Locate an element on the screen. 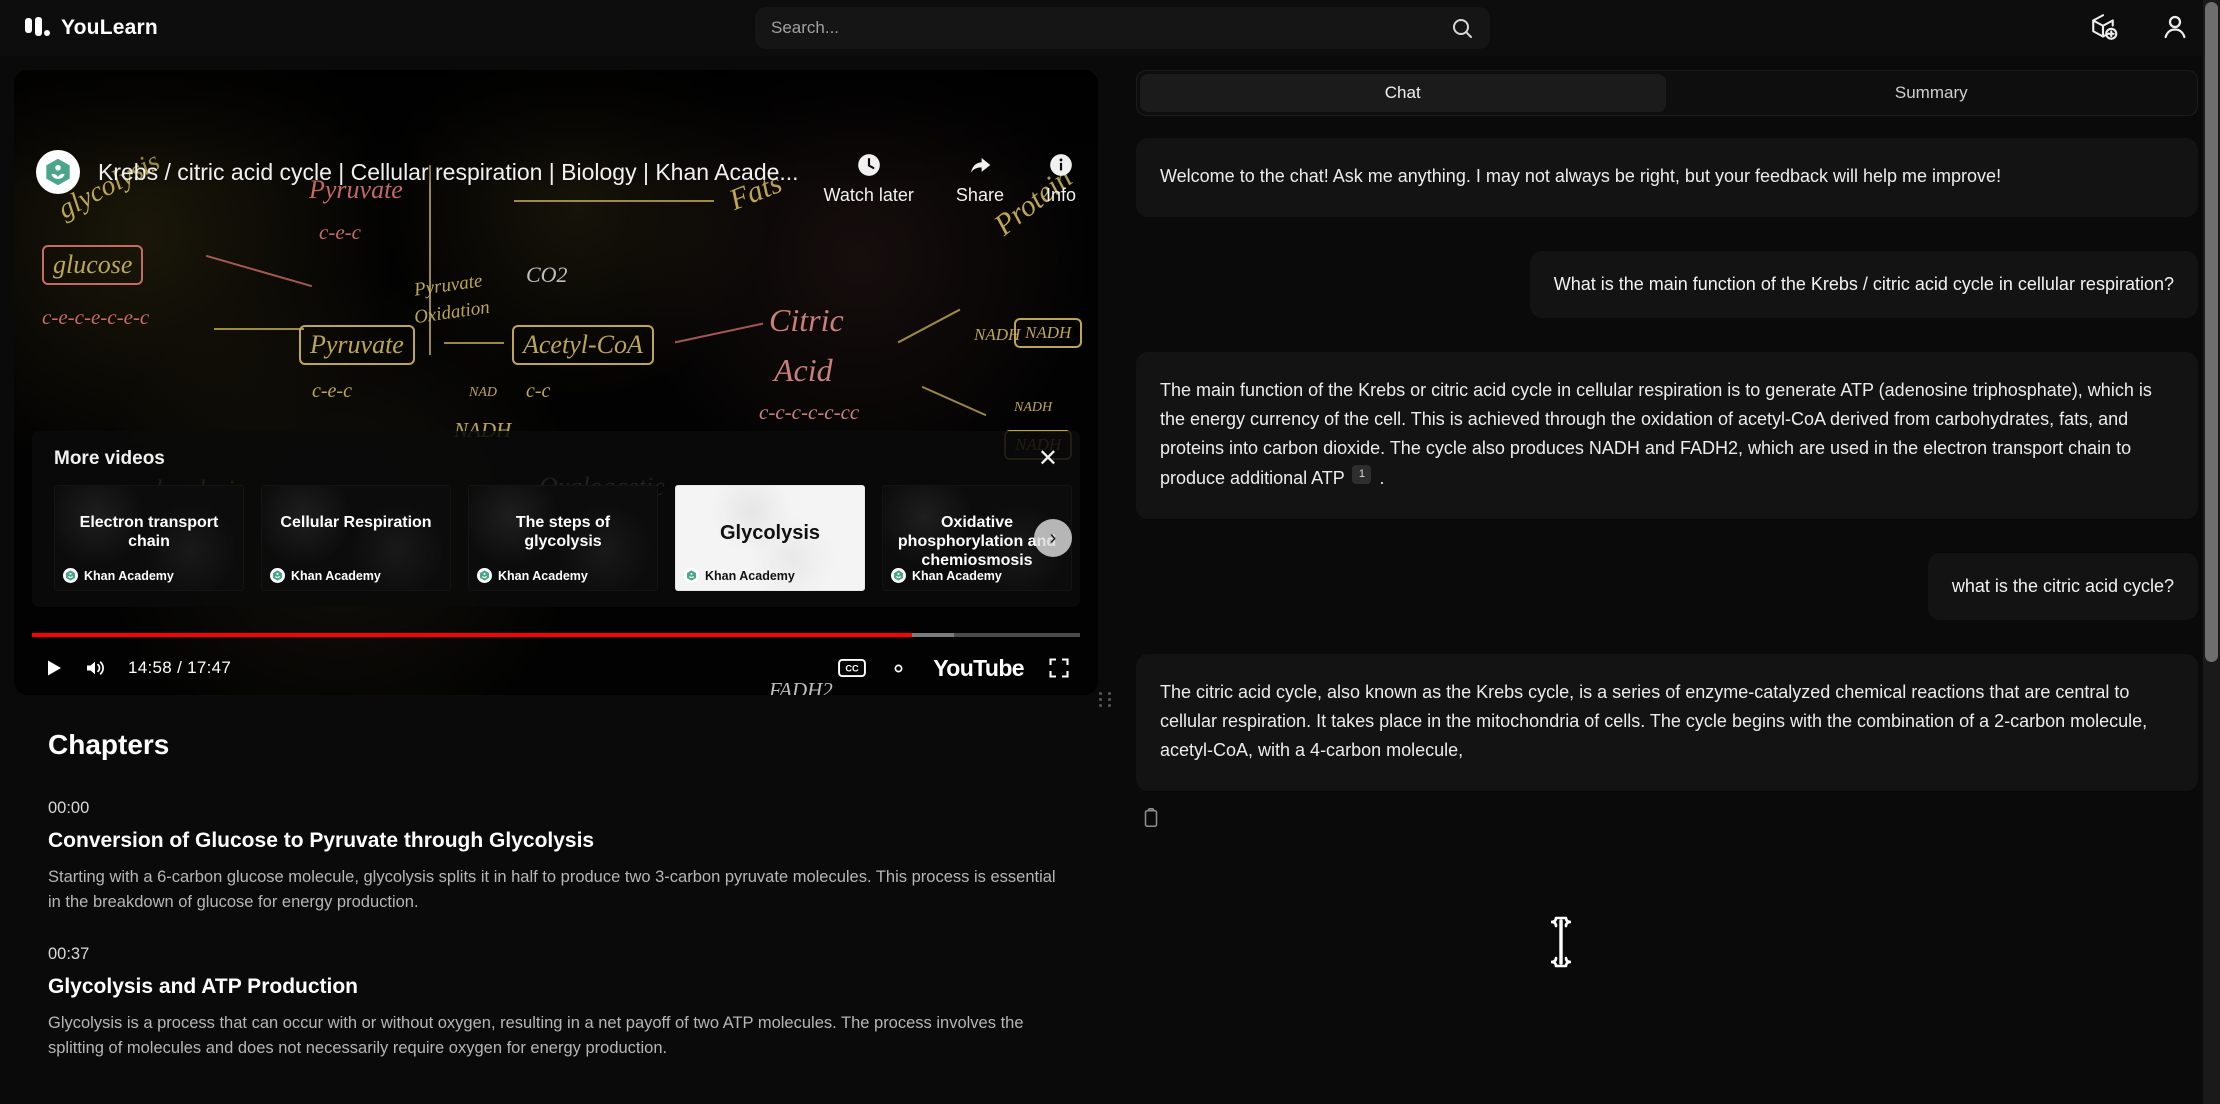 The width and height of the screenshot is (2220, 1104). youtube-logo-button: YouTube is located at coordinates (978, 668).